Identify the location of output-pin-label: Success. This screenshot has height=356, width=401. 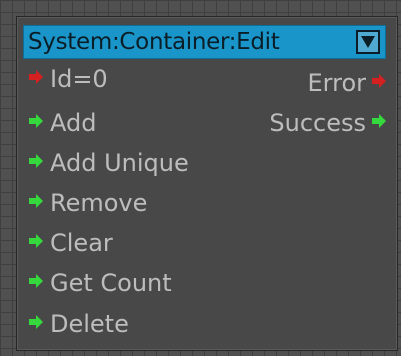
(317, 123).